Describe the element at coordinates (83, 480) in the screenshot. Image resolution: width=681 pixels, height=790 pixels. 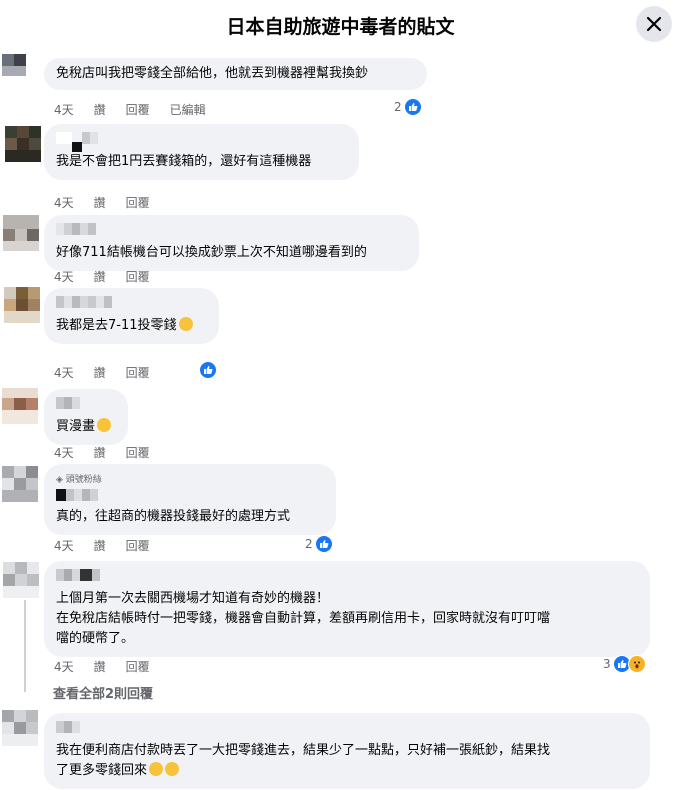
I see `top-fan-label: 頭號粉絲` at that location.